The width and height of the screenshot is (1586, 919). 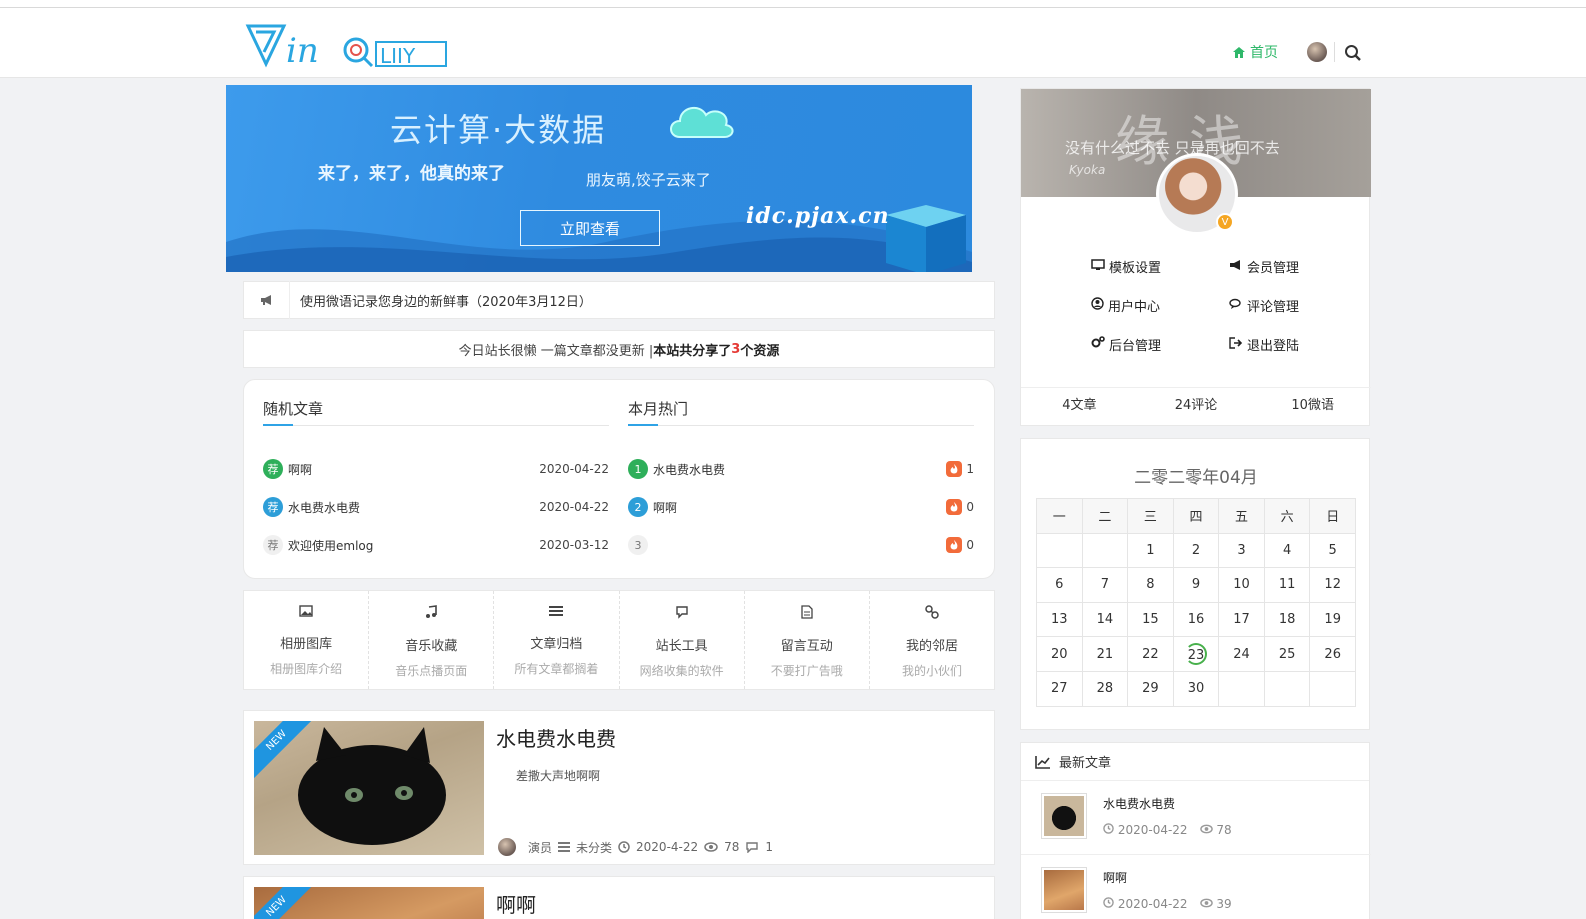 What do you see at coordinates (1059, 619) in the screenshot?
I see `calendar-day: 13` at bounding box center [1059, 619].